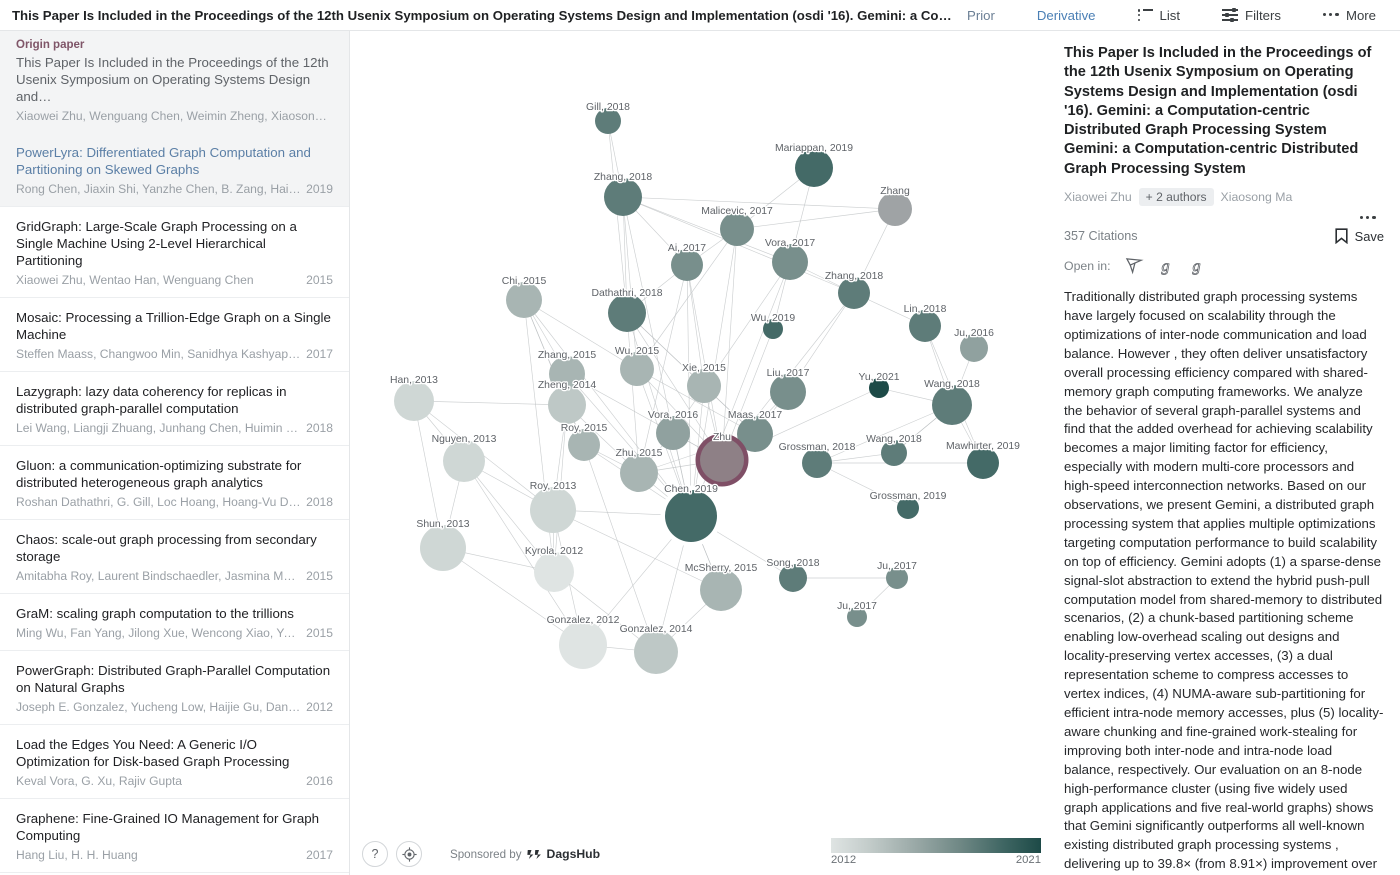  I want to click on help-button: ?, so click(375, 854).